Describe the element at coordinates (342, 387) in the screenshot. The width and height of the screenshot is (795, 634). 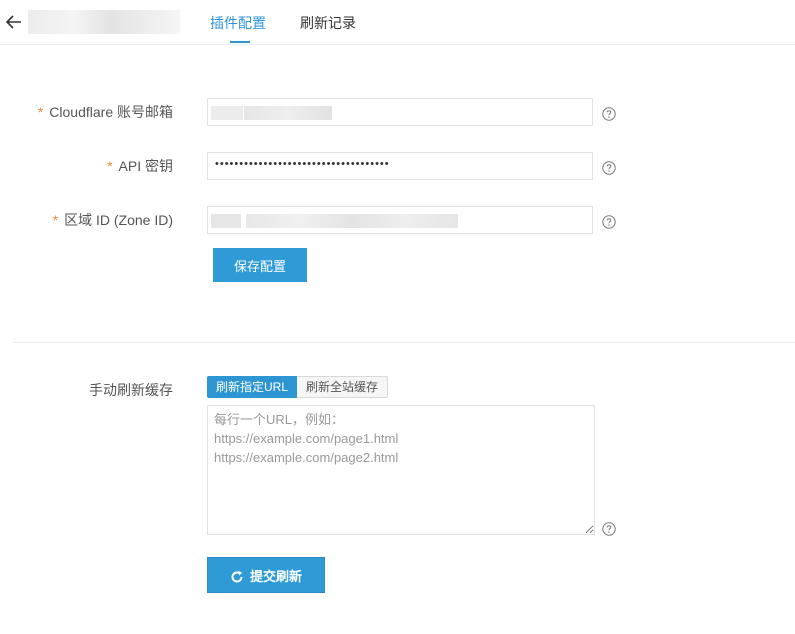
I see `segment-refresh-all: 刷新全站缓存` at that location.